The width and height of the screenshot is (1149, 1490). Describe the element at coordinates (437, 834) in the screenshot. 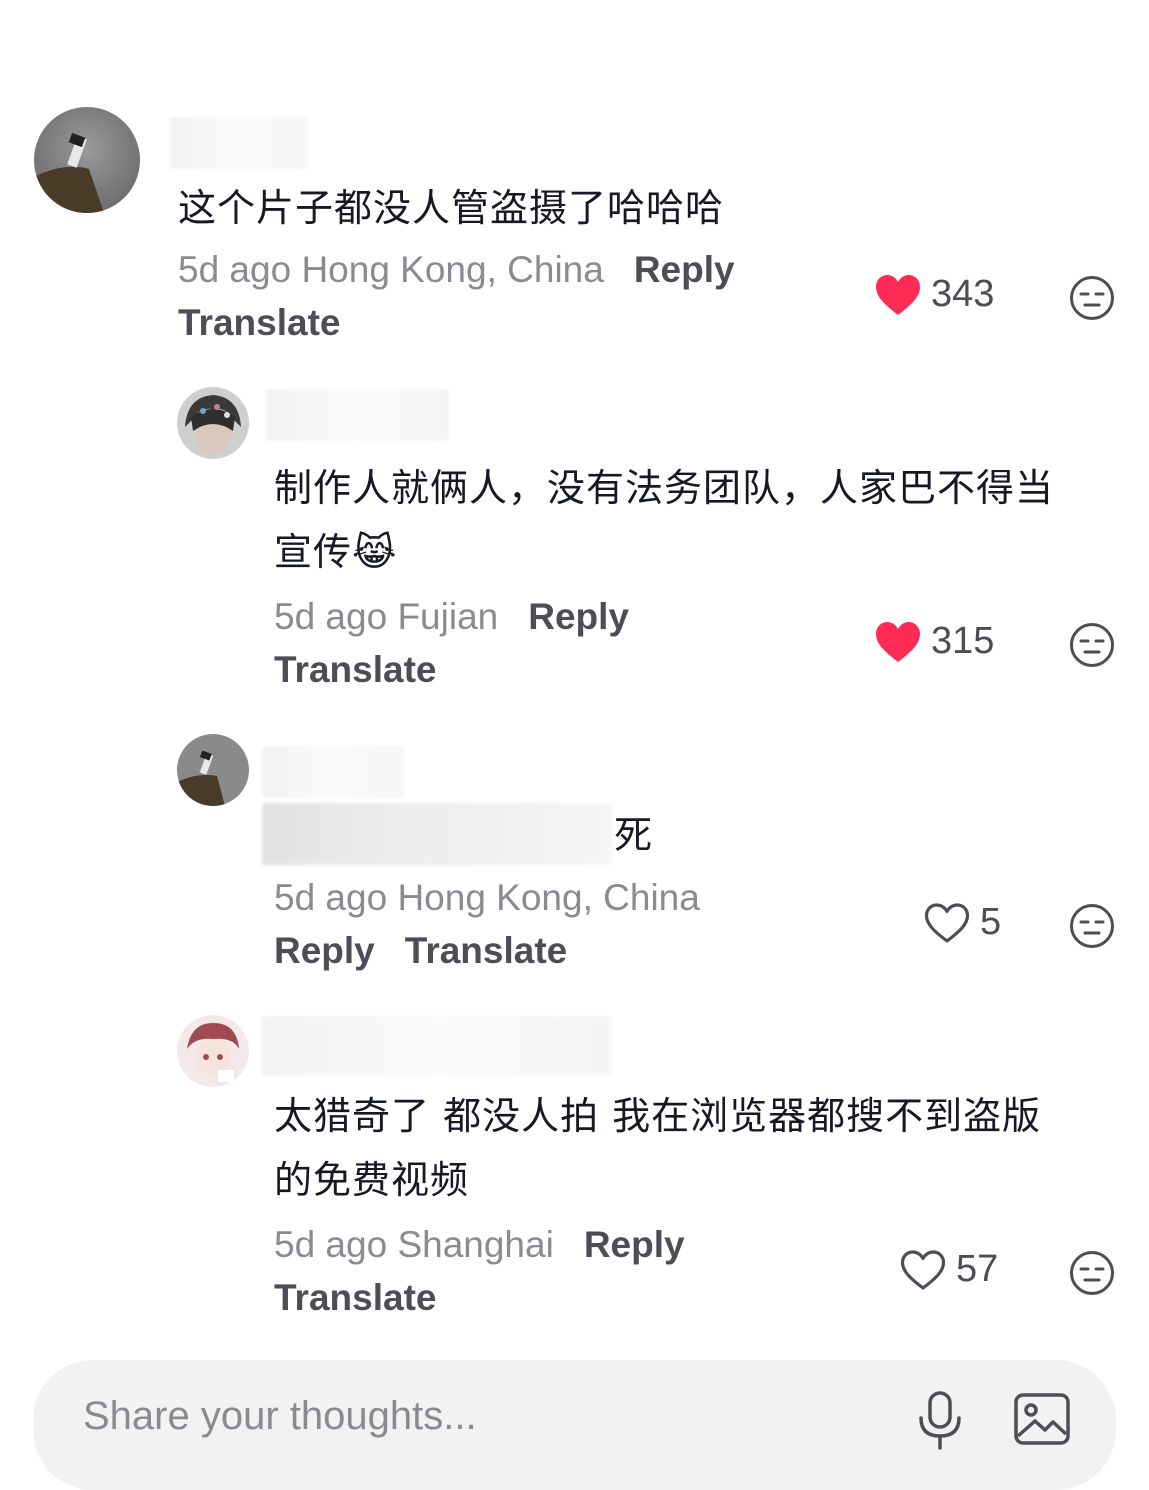

I see `comment-text-redacted` at that location.